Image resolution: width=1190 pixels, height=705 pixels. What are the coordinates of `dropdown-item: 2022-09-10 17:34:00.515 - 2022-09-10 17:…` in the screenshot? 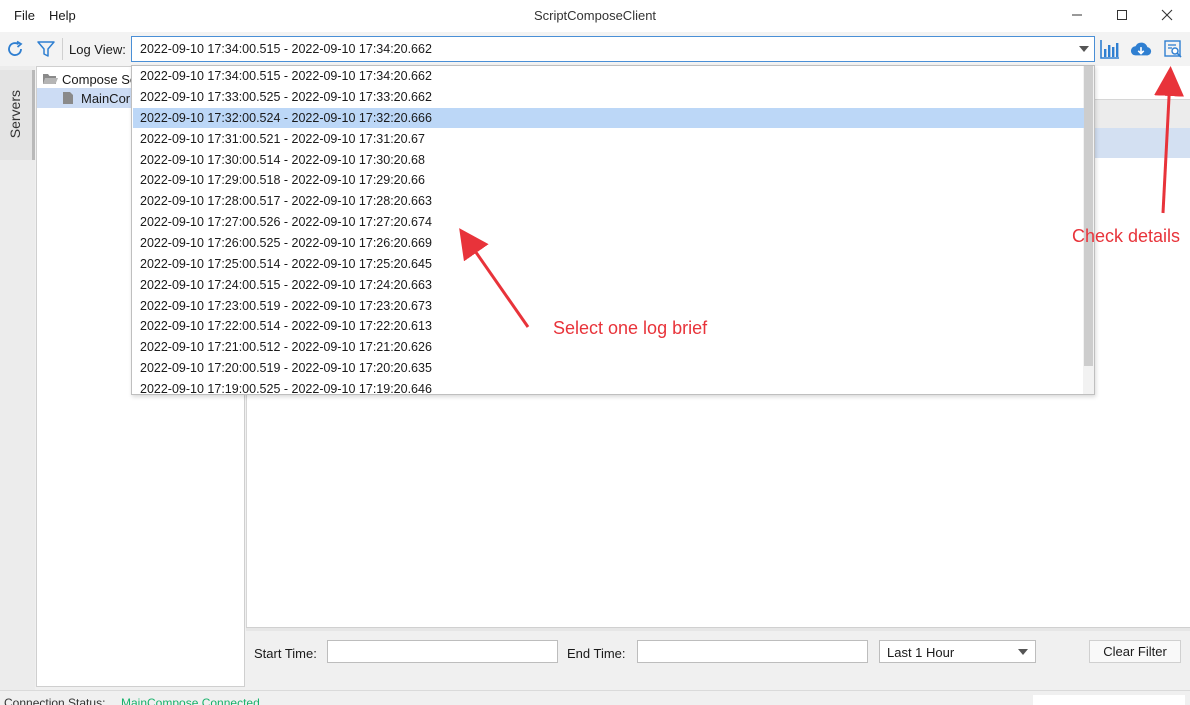 It's located at (608, 76).